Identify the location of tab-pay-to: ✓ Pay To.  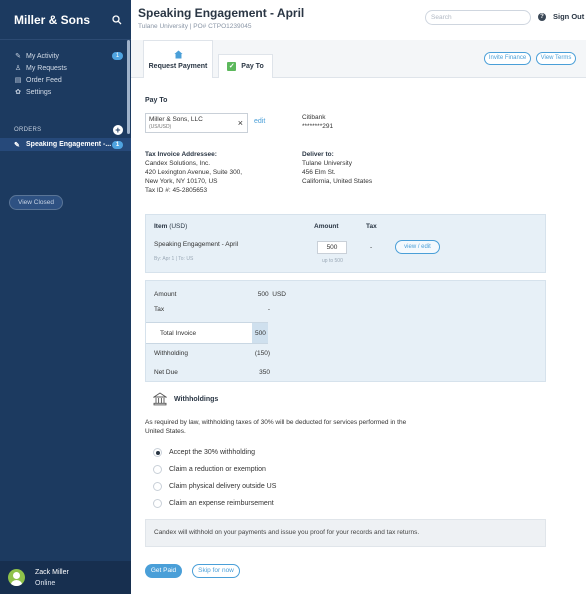
(245, 66).